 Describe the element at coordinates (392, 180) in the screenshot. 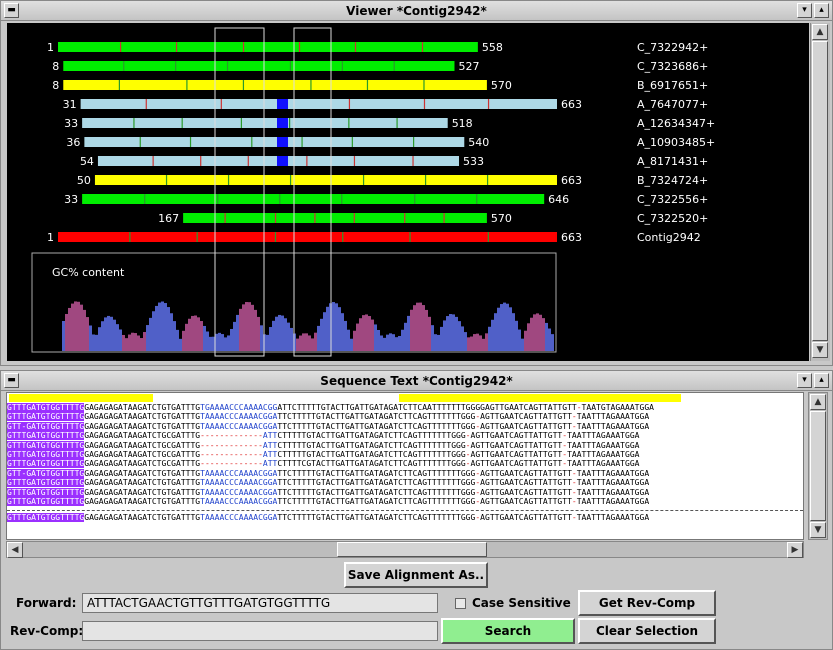

I see `read-row: 50 663 B_7324724+` at that location.